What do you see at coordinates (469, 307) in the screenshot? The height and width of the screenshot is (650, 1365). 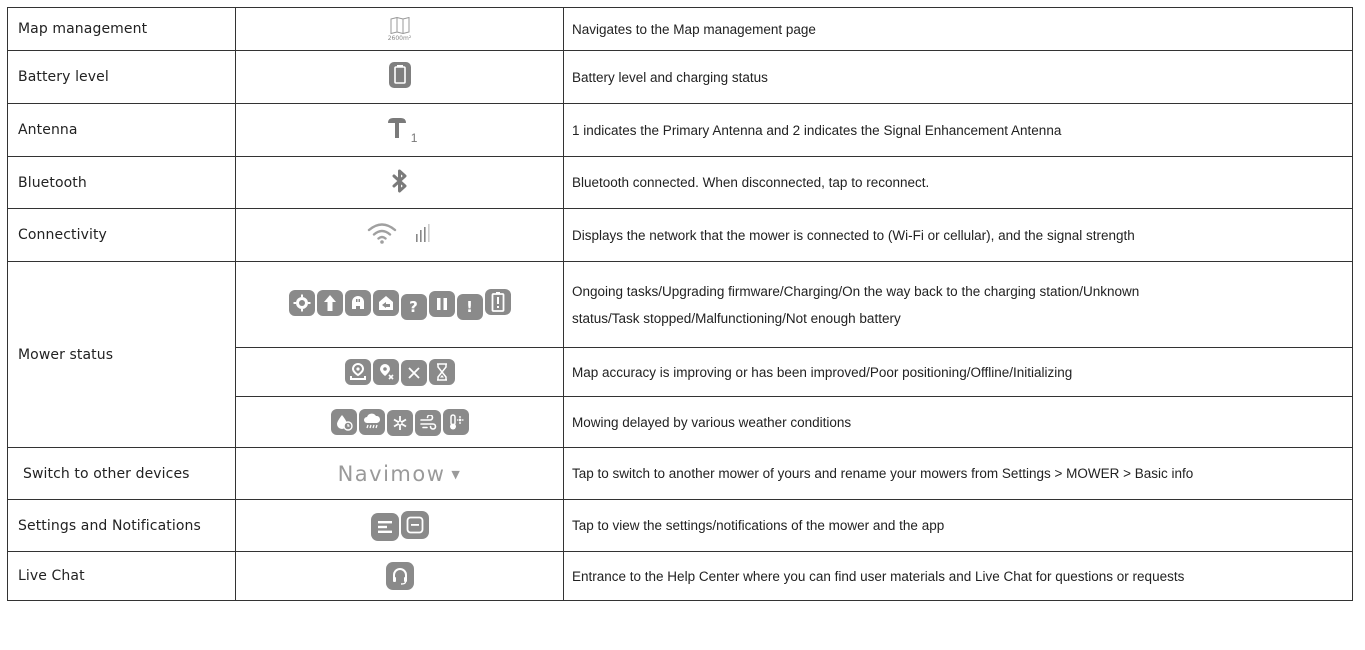 I see `malfunction-icon: !` at bounding box center [469, 307].